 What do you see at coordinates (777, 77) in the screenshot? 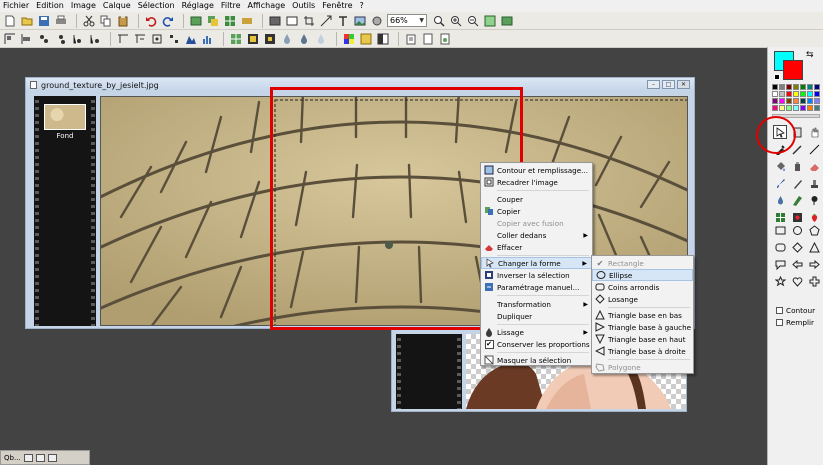
I see `default-colors-icon` at bounding box center [777, 77].